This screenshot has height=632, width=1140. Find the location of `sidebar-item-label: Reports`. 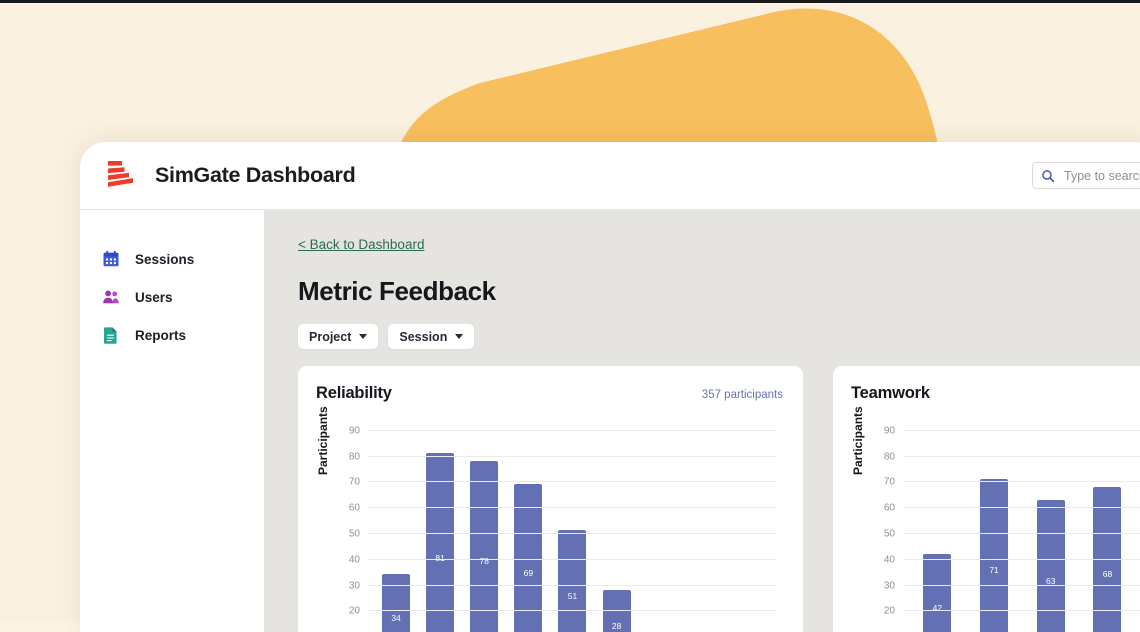

sidebar-item-label: Reports is located at coordinates (160, 335).